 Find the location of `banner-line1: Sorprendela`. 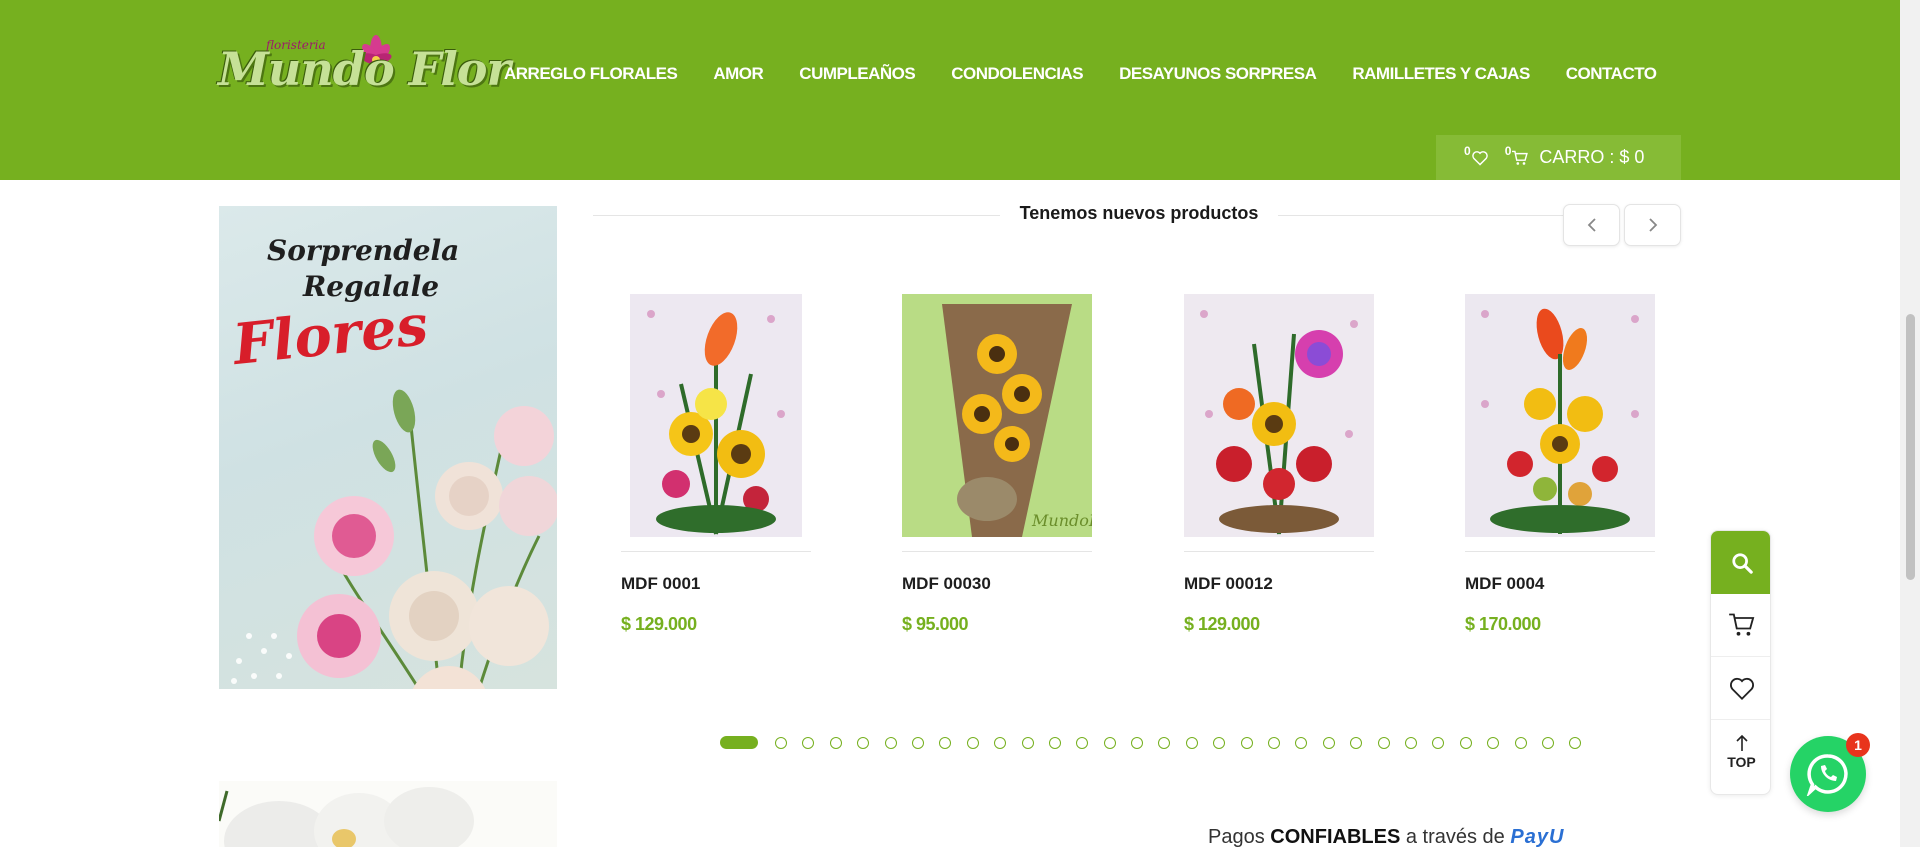

banner-line1: Sorprendela is located at coordinates (363, 250).